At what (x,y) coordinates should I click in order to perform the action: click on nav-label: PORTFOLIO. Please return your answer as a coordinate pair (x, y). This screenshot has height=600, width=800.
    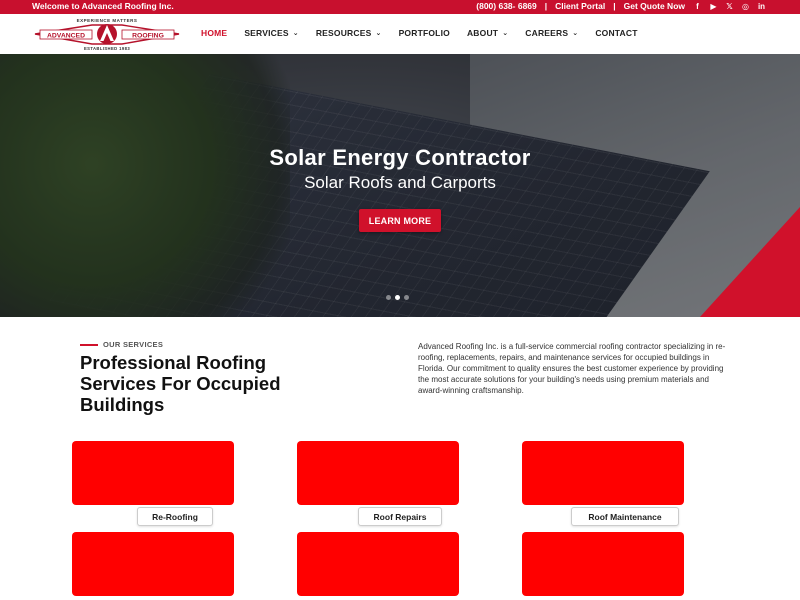
    Looking at the image, I should click on (424, 33).